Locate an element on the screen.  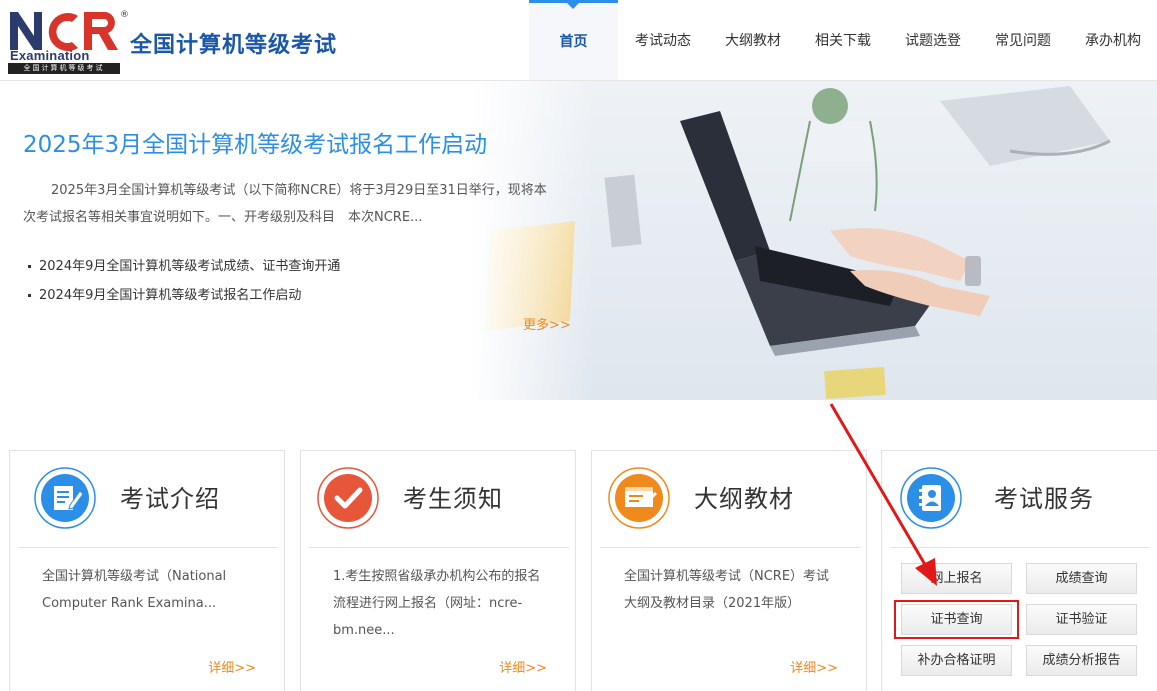
nav-item-label: 考试动态 is located at coordinates (663, 41).